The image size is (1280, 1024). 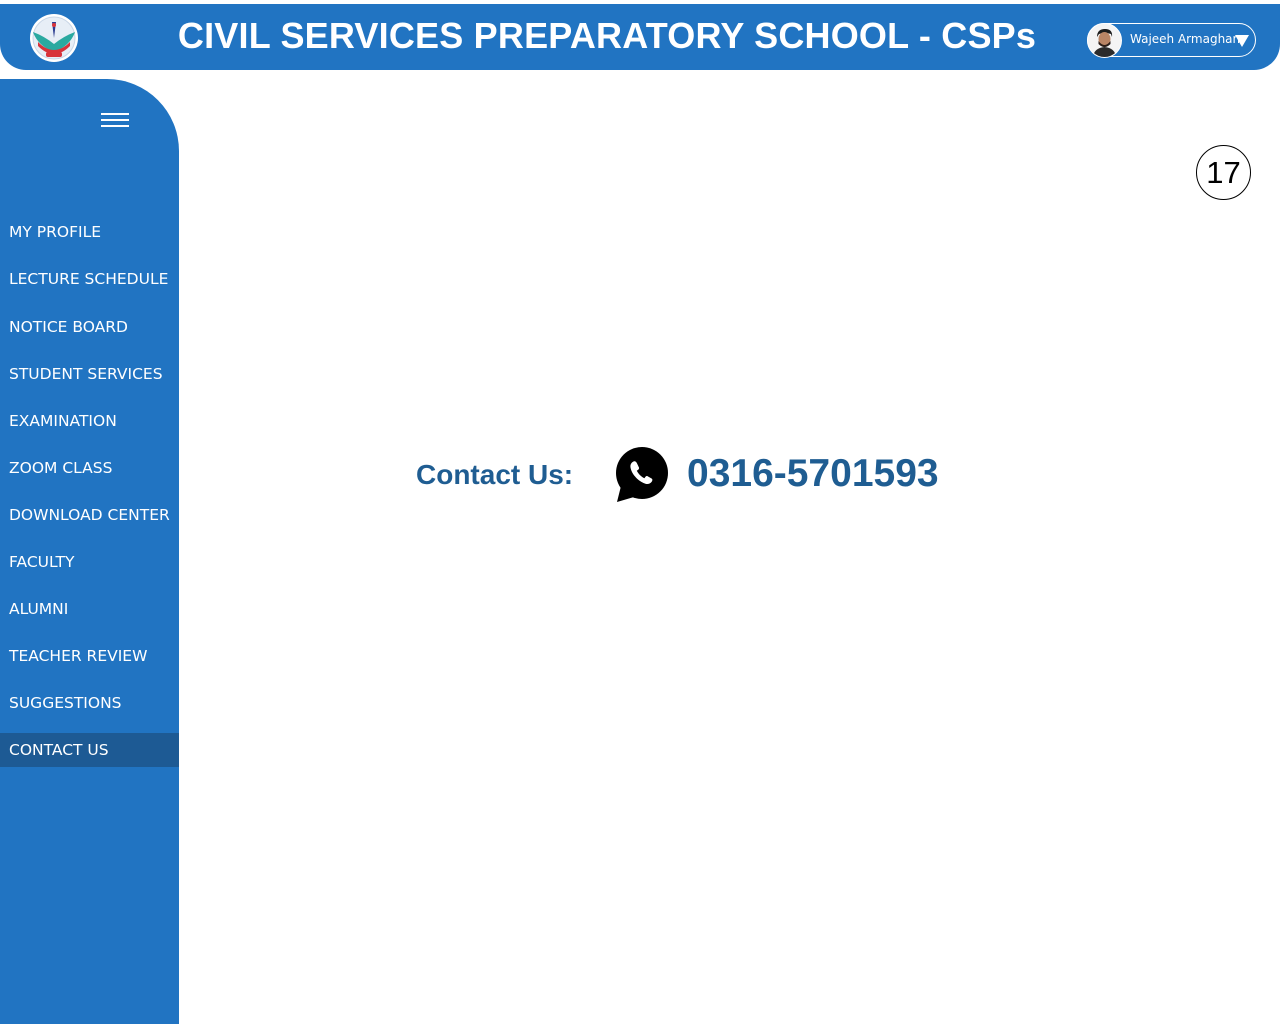 I want to click on hamburger-menu-icon, so click(x=115, y=121).